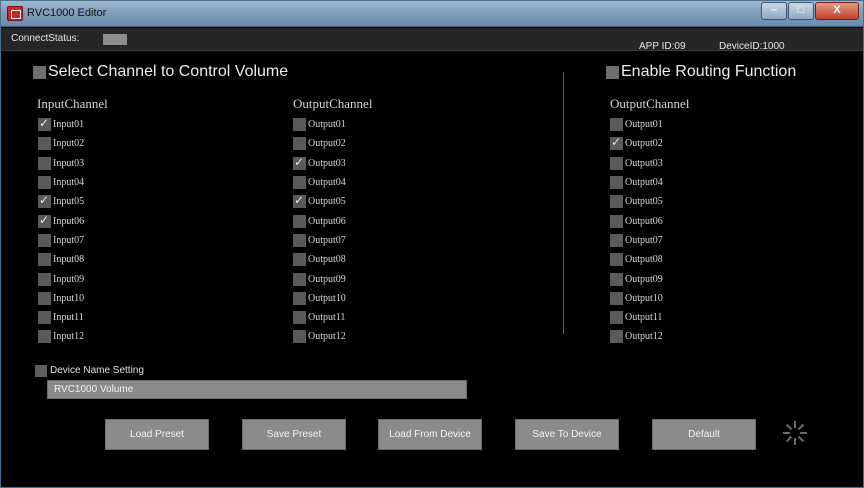 The width and height of the screenshot is (864, 488). I want to click on output-channel-item: Output05, so click(319, 201).